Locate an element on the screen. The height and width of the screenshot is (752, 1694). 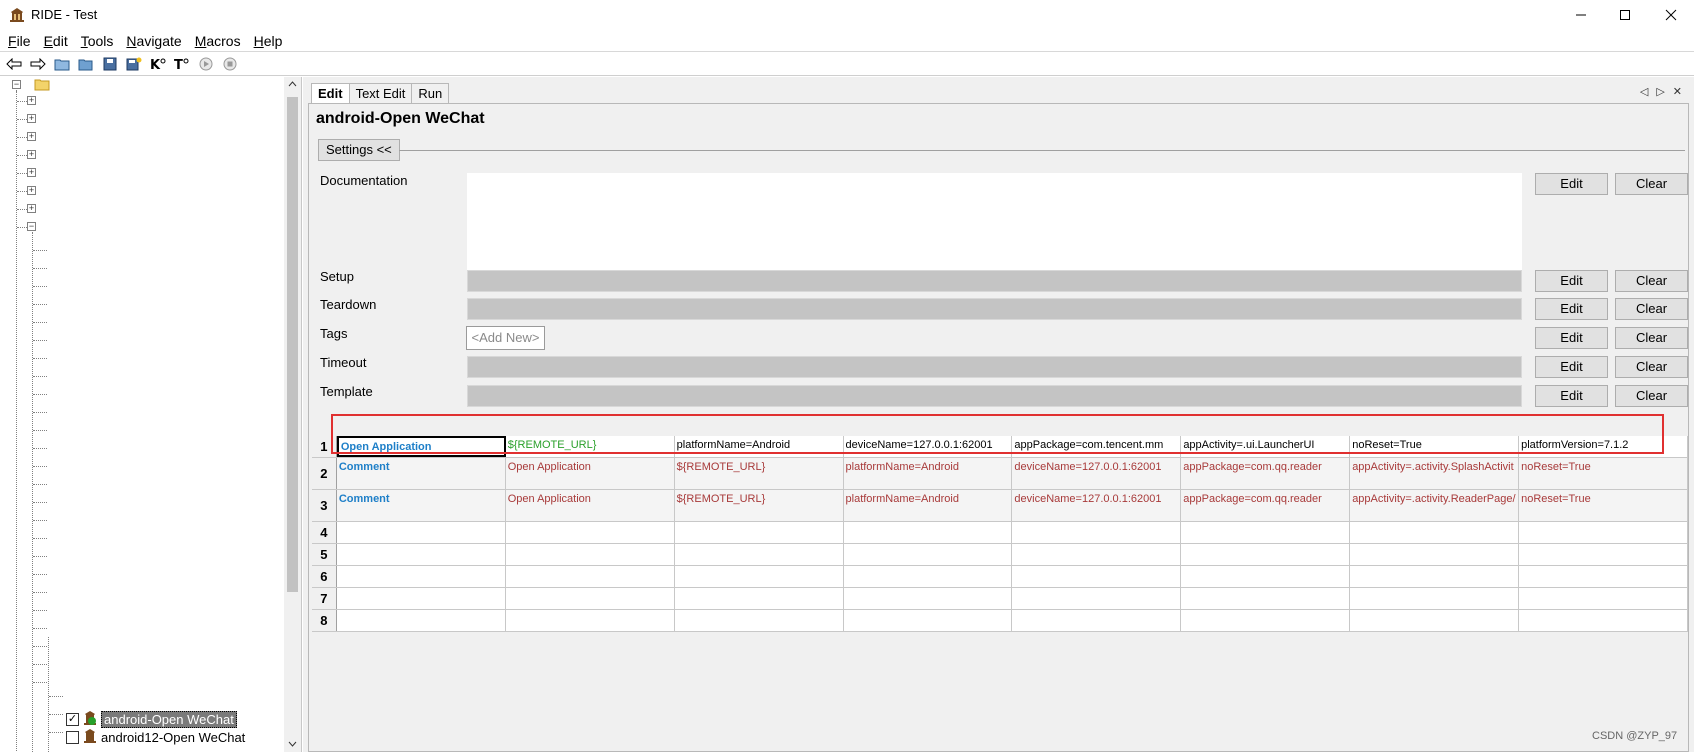
tab-run: Run is located at coordinates (430, 93).